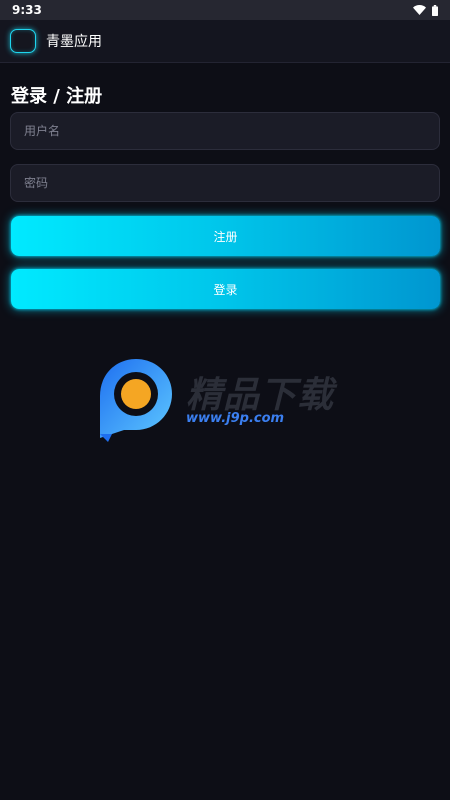 This screenshot has height=800, width=450. I want to click on username-input, so click(225, 131).